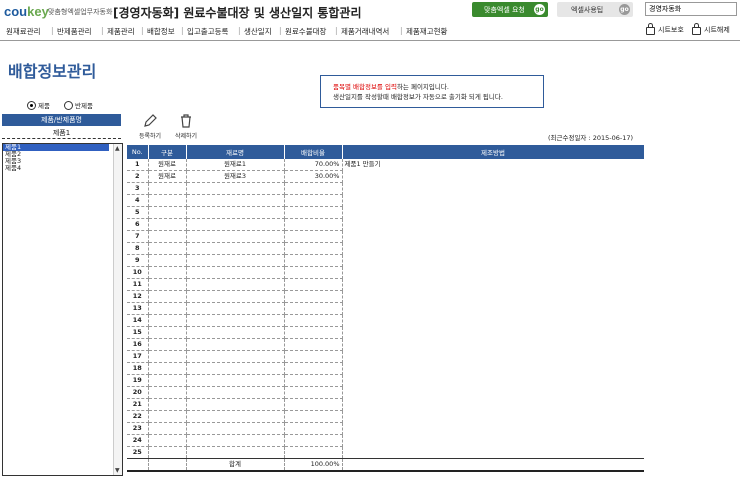 This screenshot has width=740, height=479. What do you see at coordinates (121, 31) in the screenshot?
I see `menu-products: 제품관리` at bounding box center [121, 31].